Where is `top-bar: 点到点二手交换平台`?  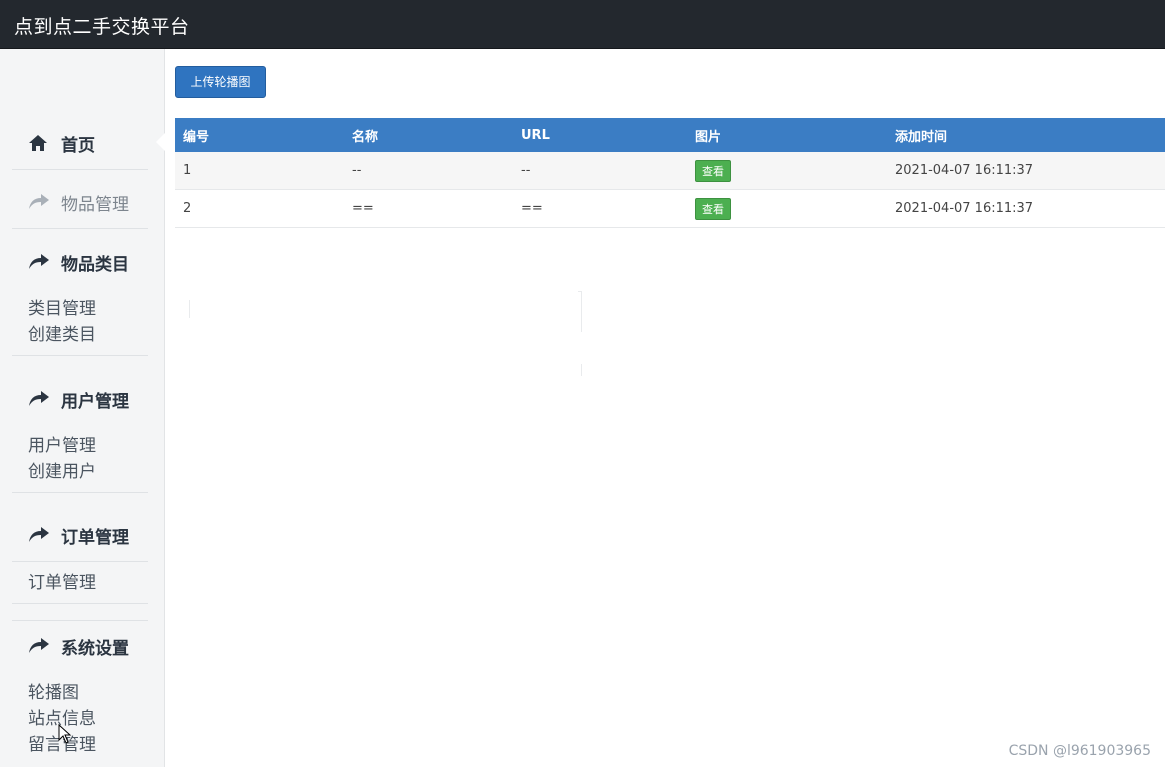
top-bar: 点到点二手交换平台 is located at coordinates (582, 24).